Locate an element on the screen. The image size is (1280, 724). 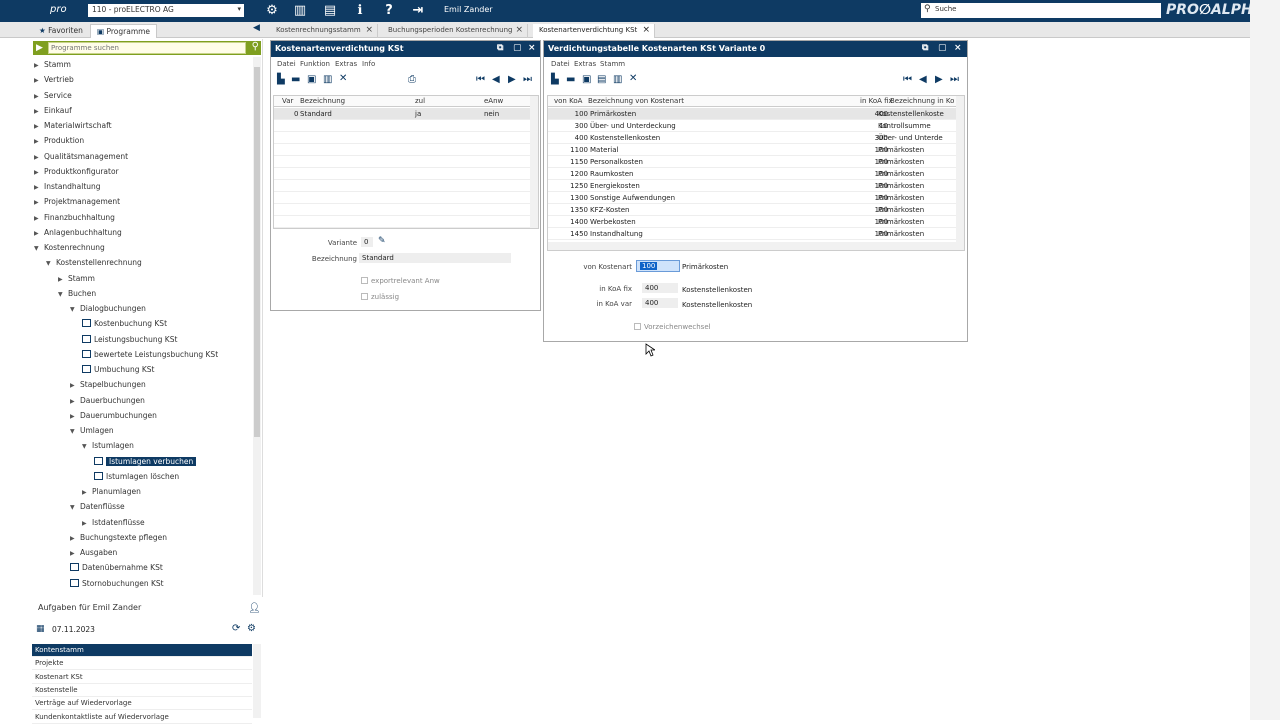
table-row: 0 Standard ja nein is located at coordinates (406, 114).